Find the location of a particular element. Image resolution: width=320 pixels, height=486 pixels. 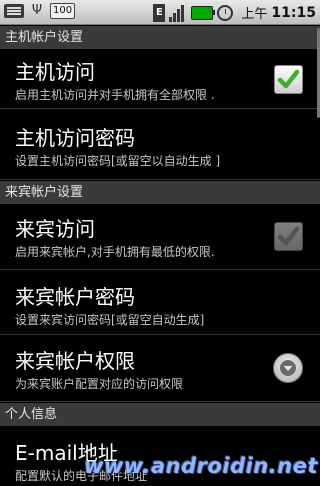

battery-icon is located at coordinates (203, 12).